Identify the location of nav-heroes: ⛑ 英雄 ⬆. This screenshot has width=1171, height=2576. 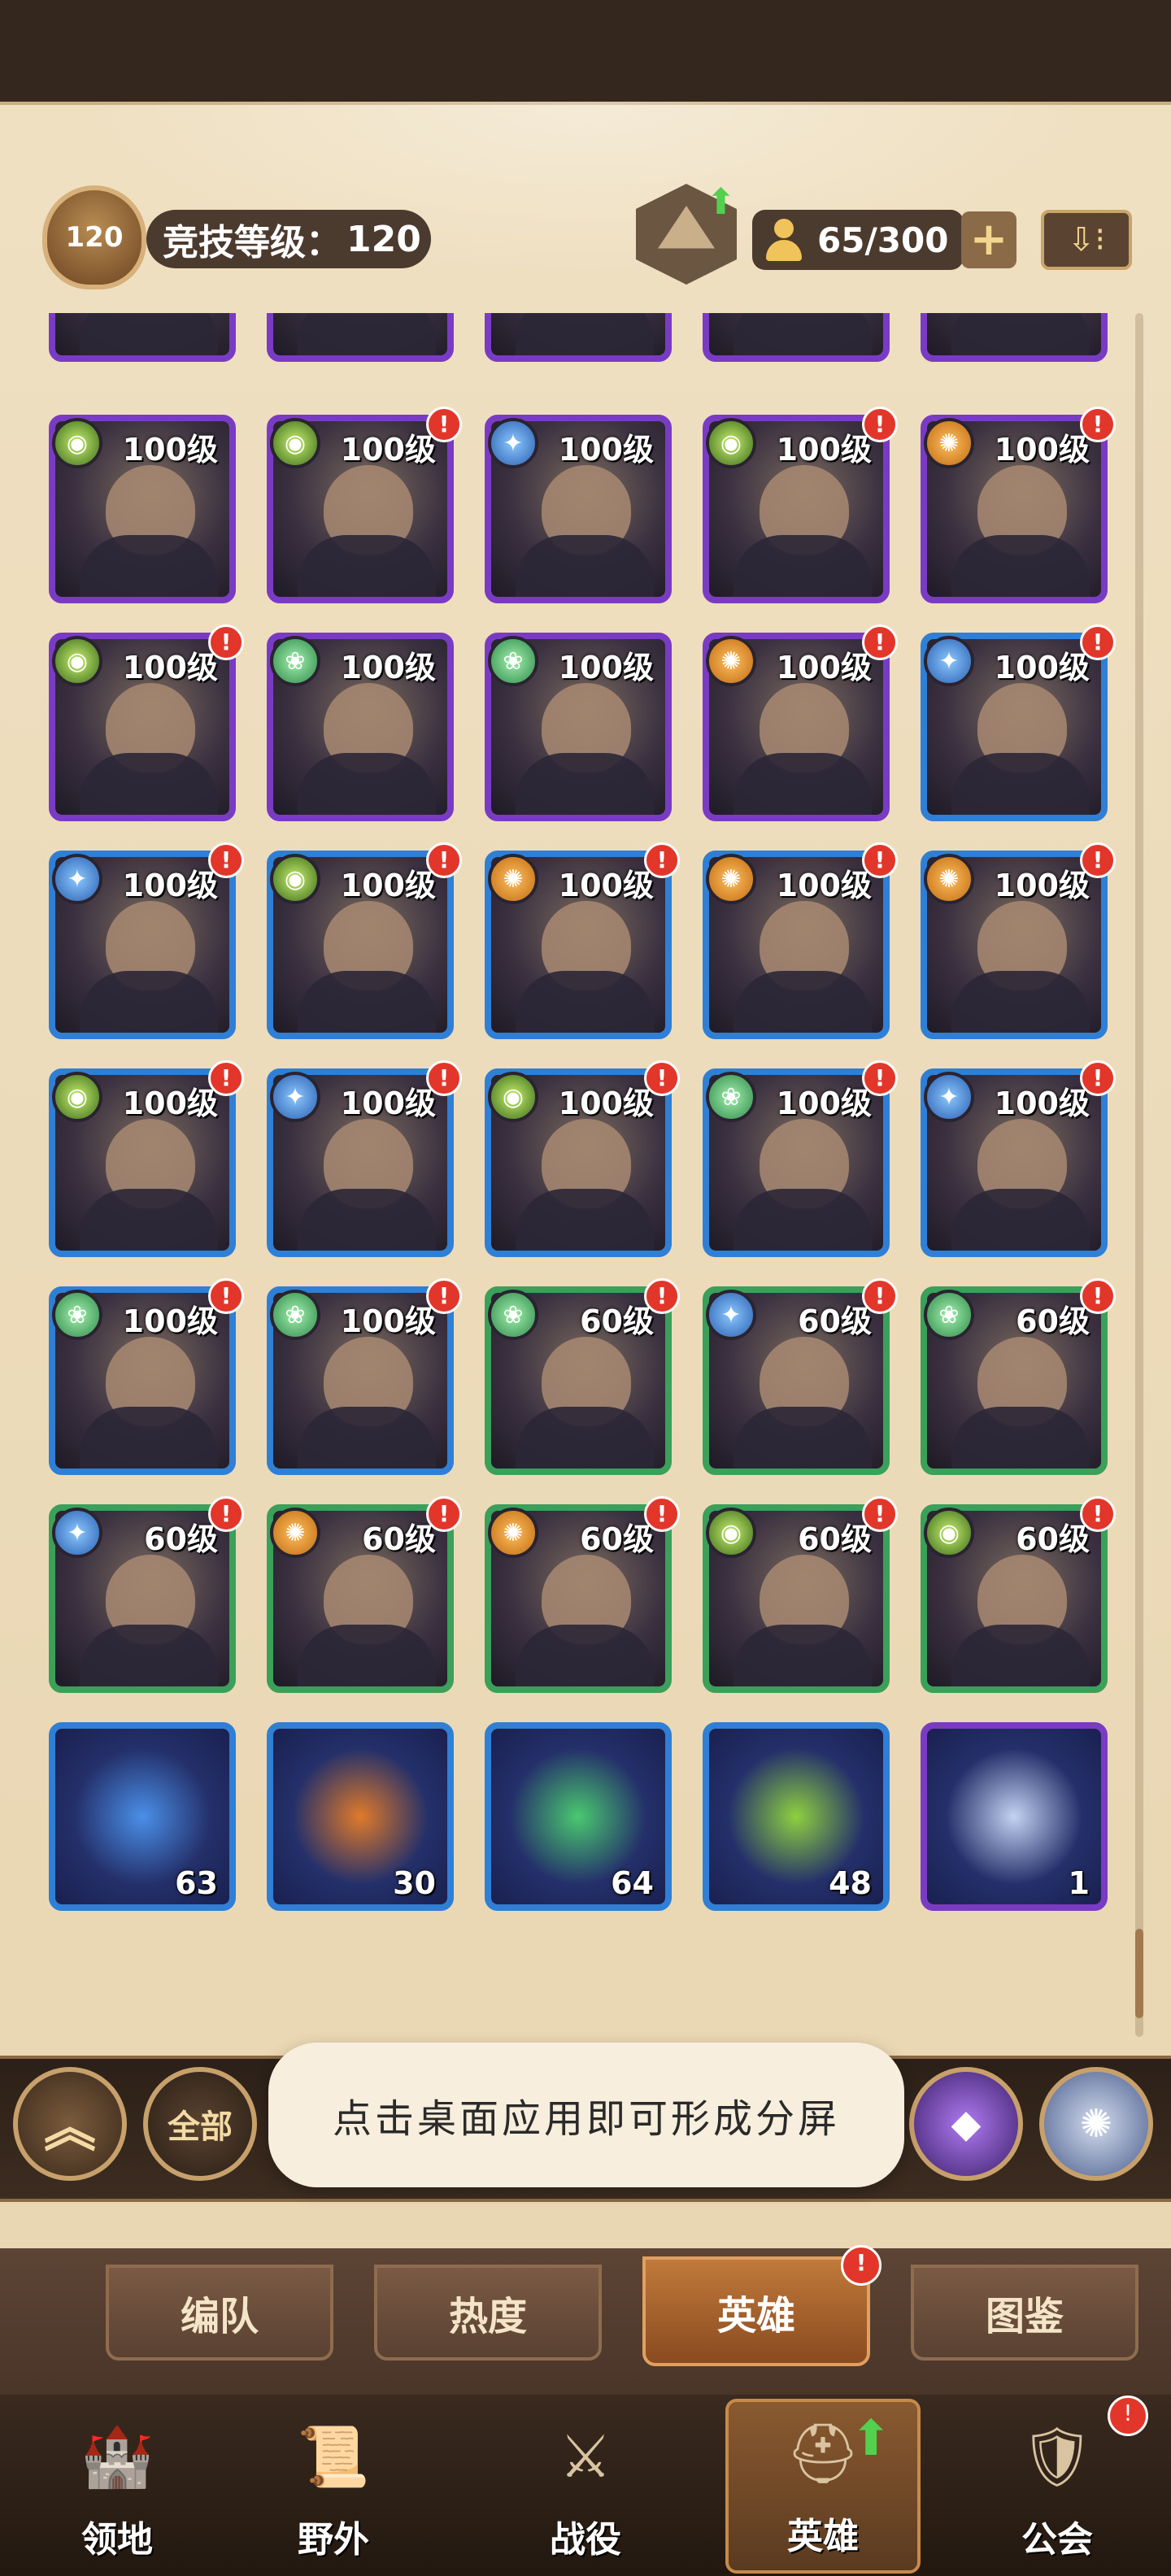
(823, 2487).